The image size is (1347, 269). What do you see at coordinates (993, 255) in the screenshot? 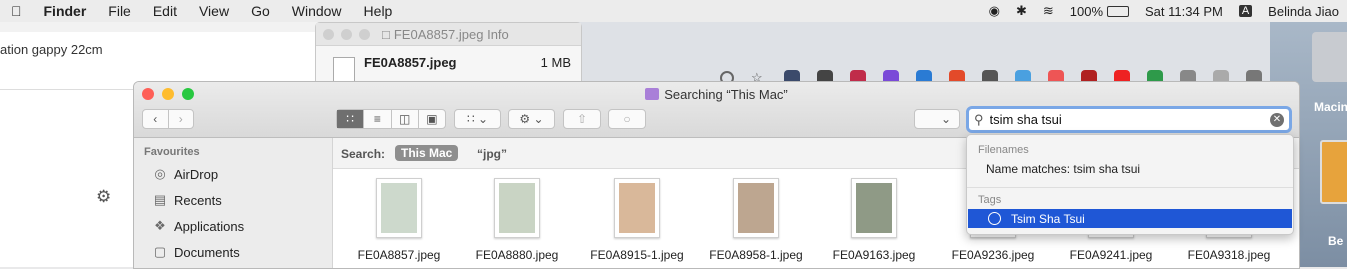
I see `file-name: FE0A9236.jpeg` at bounding box center [993, 255].